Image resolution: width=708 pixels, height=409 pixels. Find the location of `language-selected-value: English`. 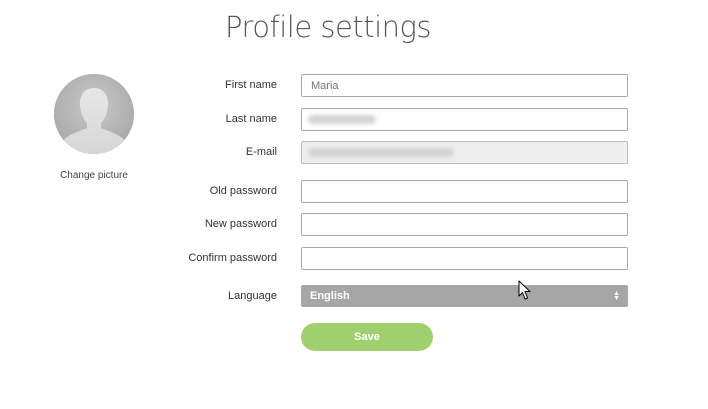

language-selected-value: English is located at coordinates (330, 296).